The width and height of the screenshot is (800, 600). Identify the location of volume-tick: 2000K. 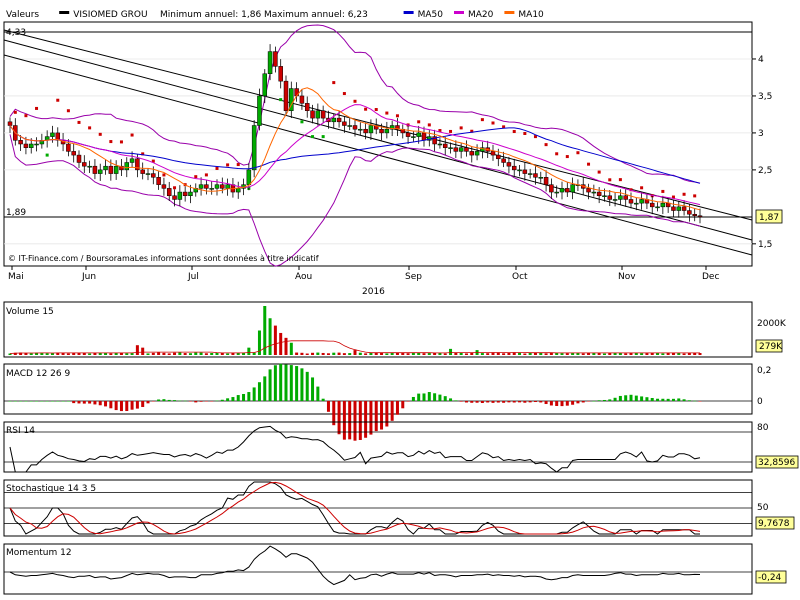
(772, 324).